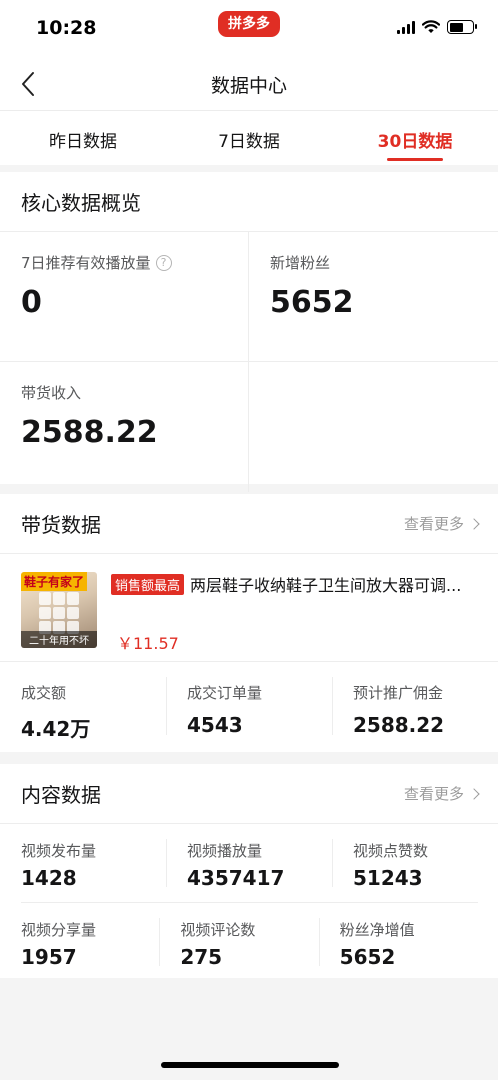  Describe the element at coordinates (83, 863) in the screenshot. I see `stat-videos-published: 视频发布量 1428` at that location.